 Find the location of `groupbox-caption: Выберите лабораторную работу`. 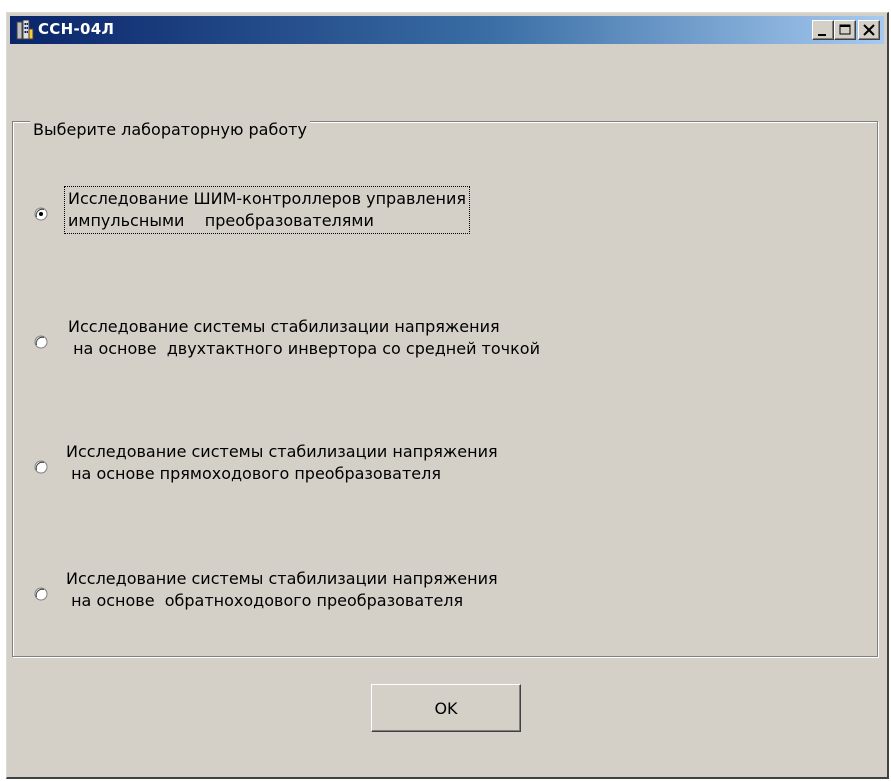

groupbox-caption: Выберите лабораторную работу is located at coordinates (170, 130).